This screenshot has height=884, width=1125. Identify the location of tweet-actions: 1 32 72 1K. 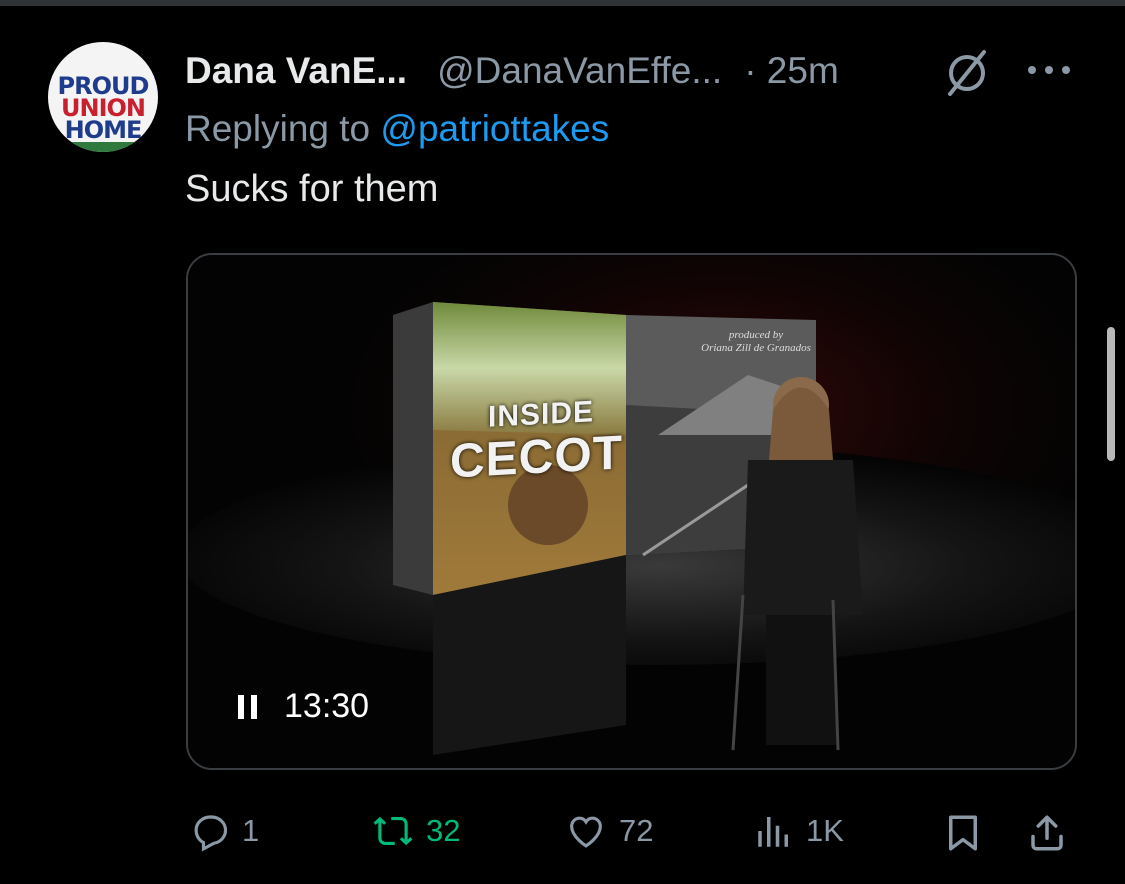
(562, 835).